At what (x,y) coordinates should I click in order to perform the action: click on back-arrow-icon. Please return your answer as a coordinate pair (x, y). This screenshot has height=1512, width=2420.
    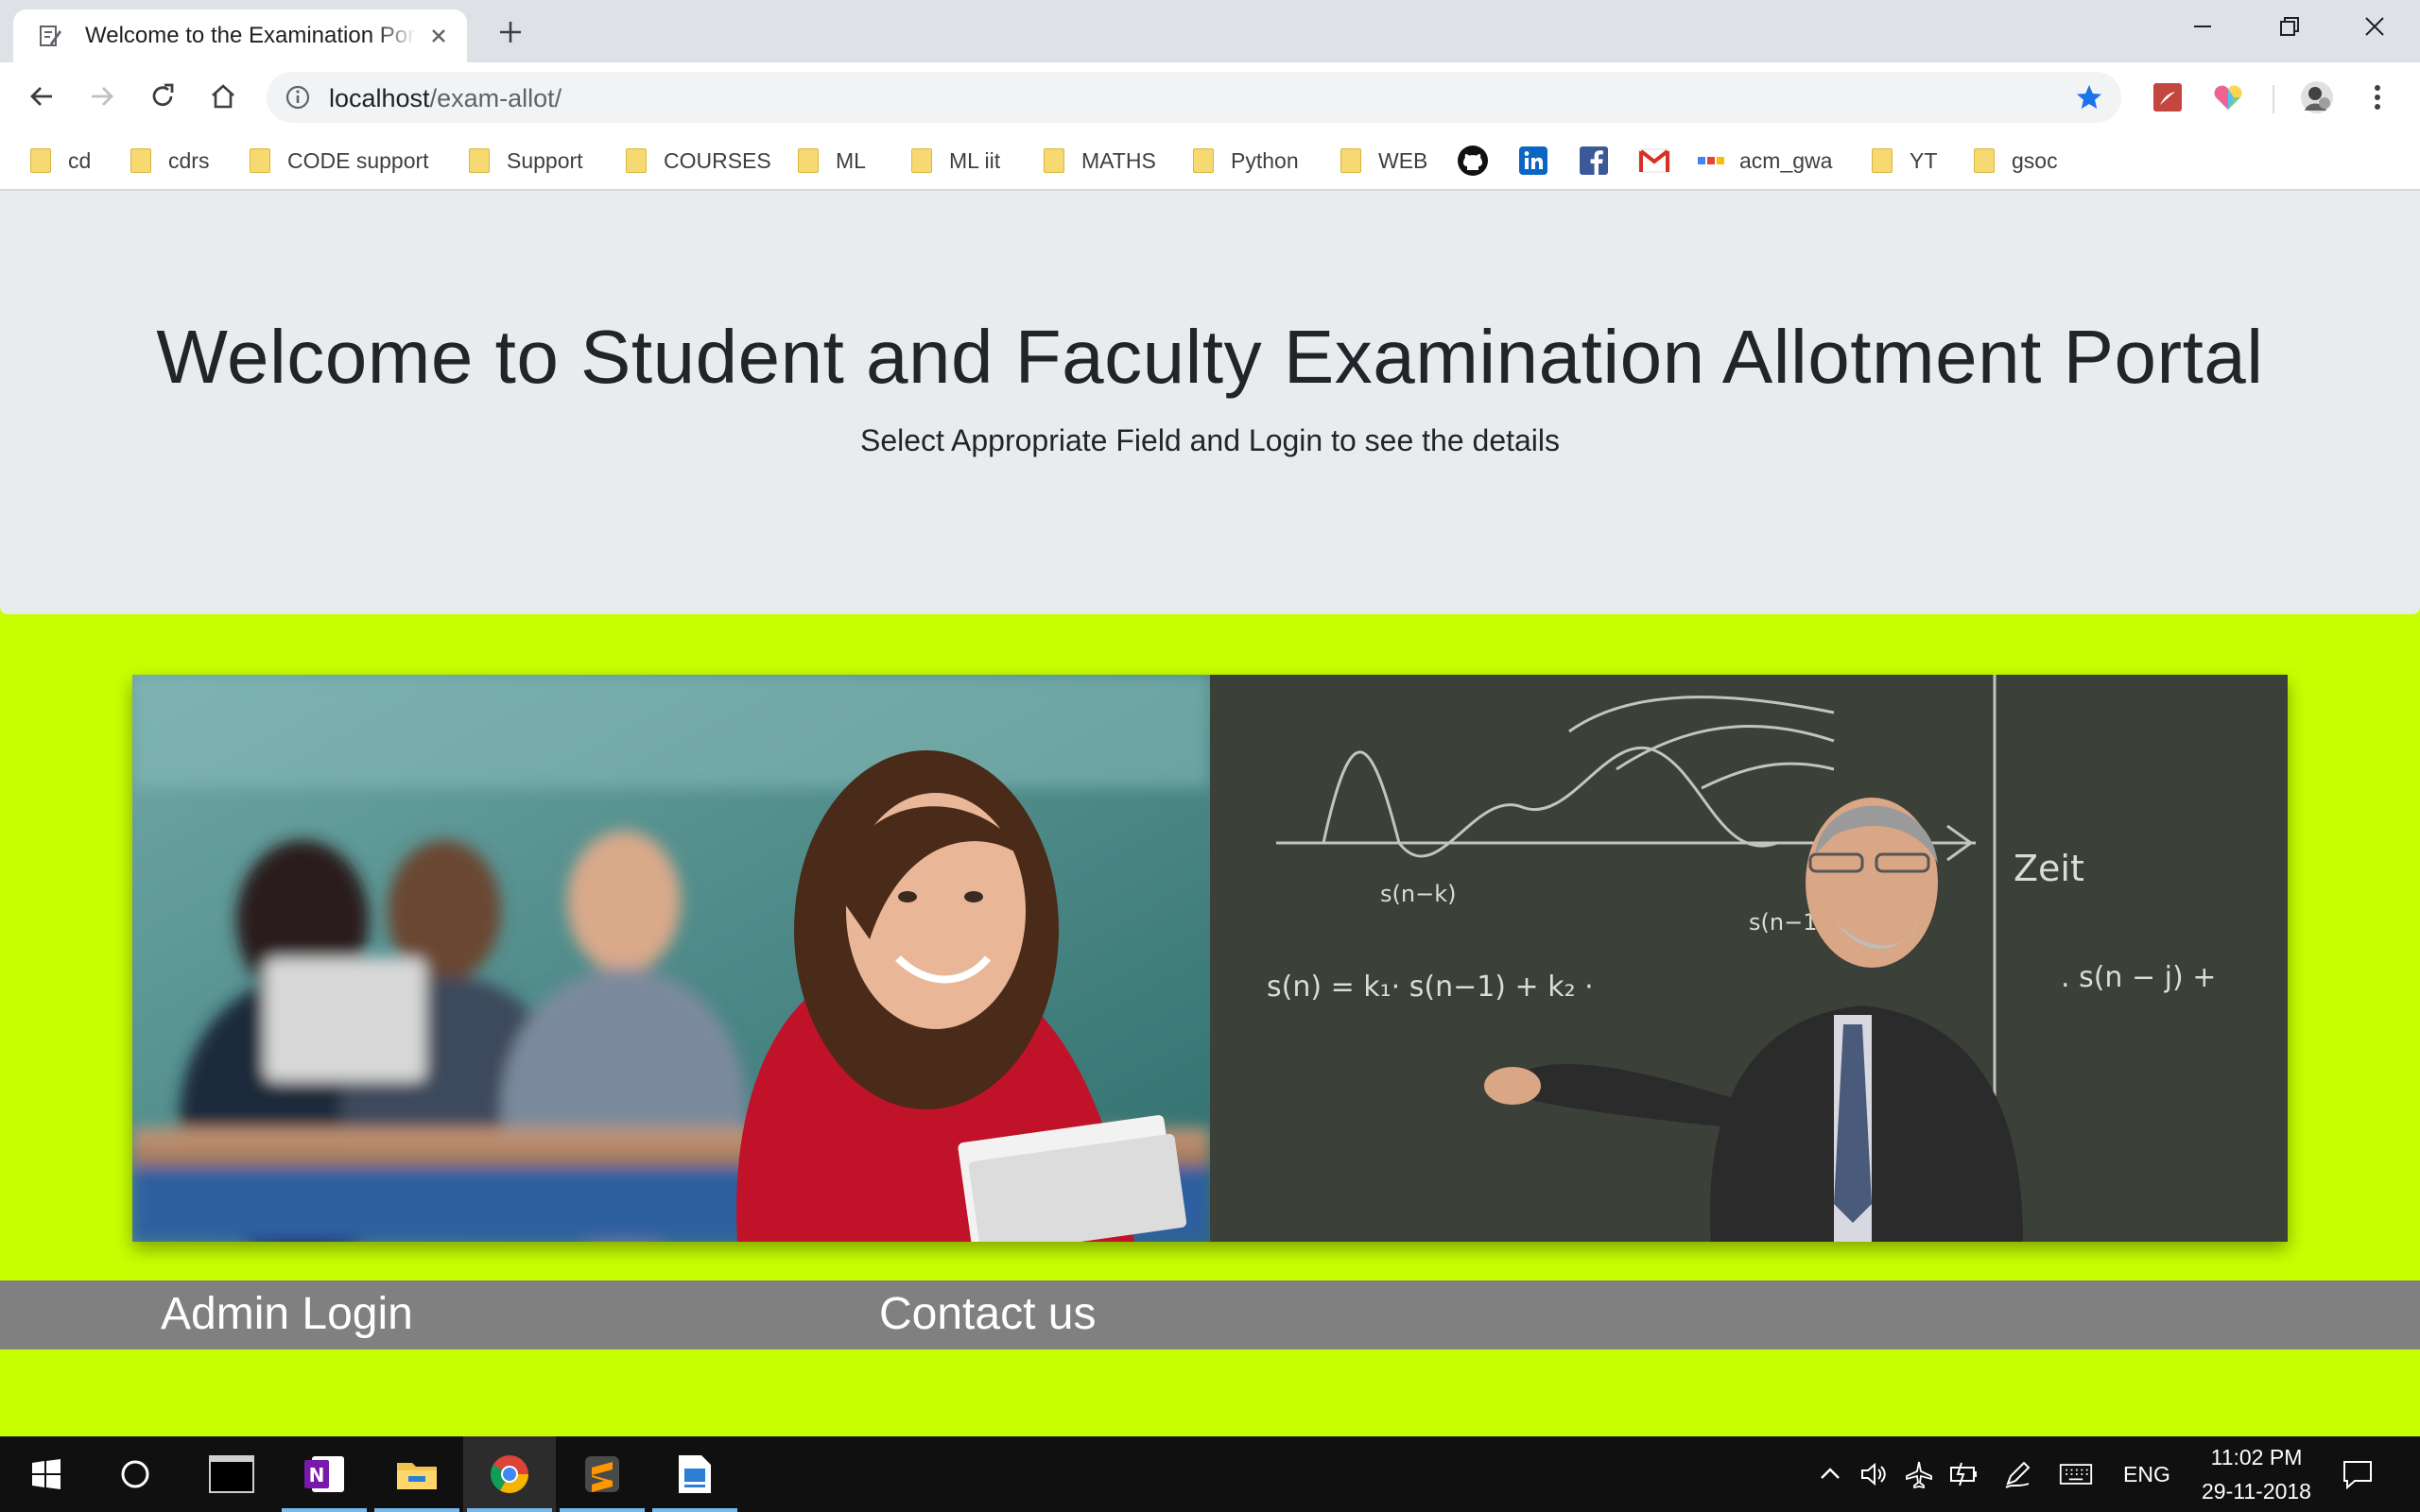
    Looking at the image, I should click on (41, 96).